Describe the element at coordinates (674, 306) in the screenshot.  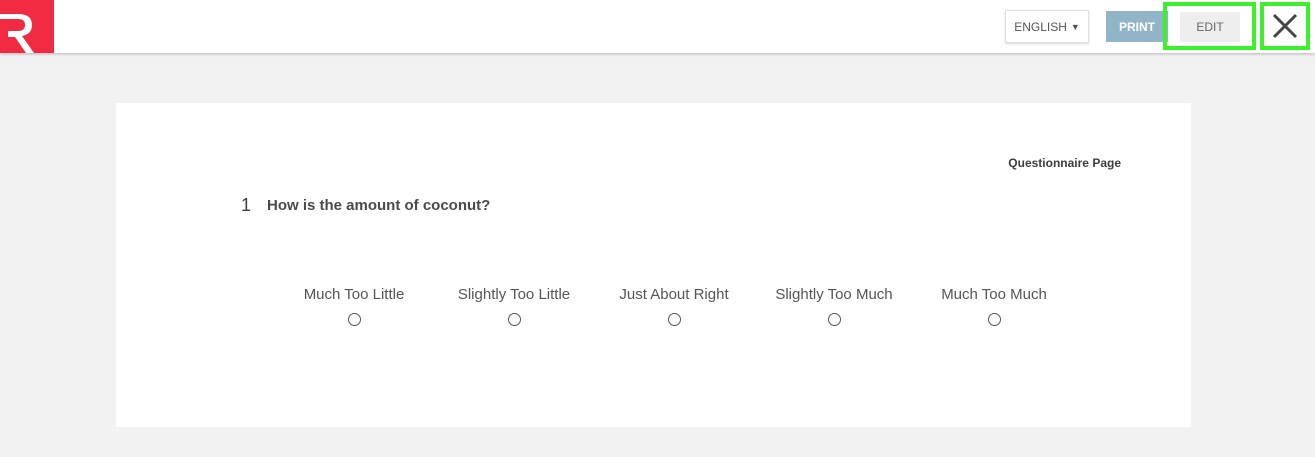
I see `option-just-about-right: Just About Right` at that location.